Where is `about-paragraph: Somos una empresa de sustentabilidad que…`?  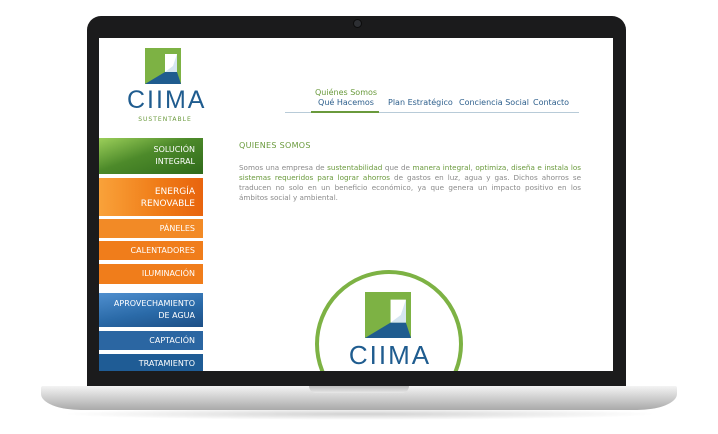
about-paragraph: Somos una empresa de sustentabilidad que… is located at coordinates (410, 183).